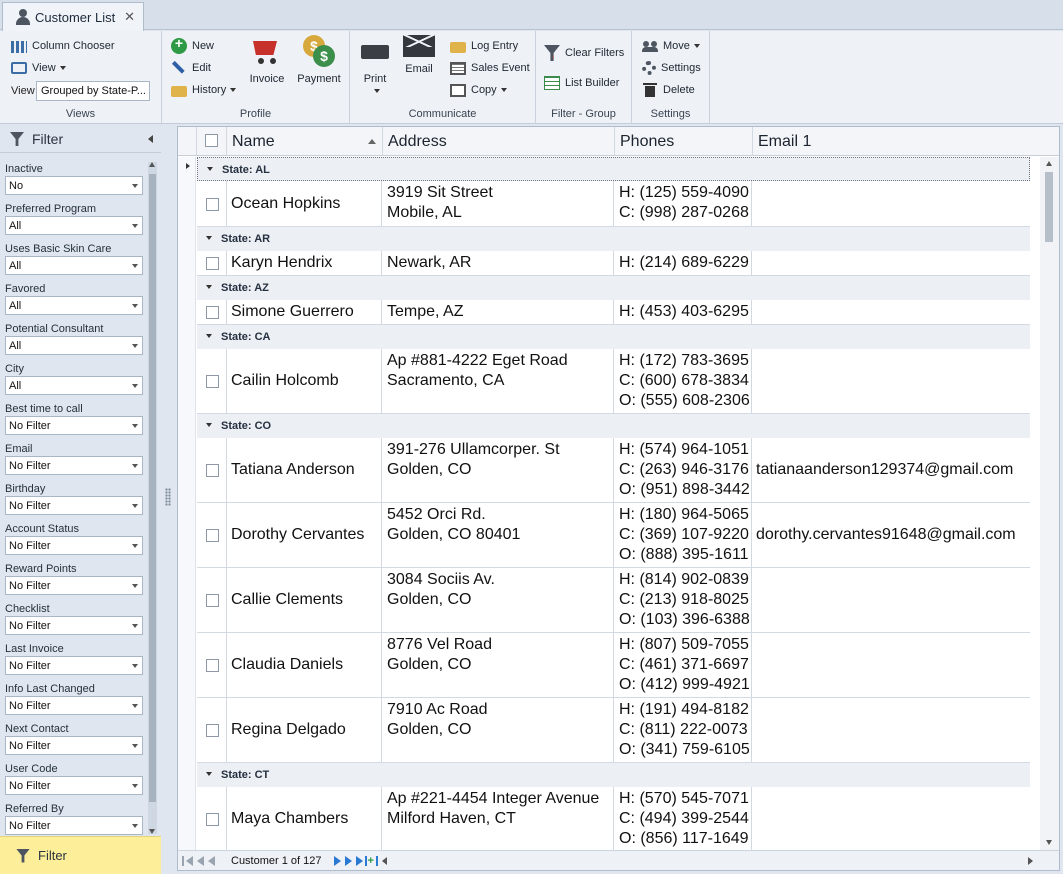 The width and height of the screenshot is (1063, 874). Describe the element at coordinates (191, 68) in the screenshot. I see `edit-button: Edit` at that location.